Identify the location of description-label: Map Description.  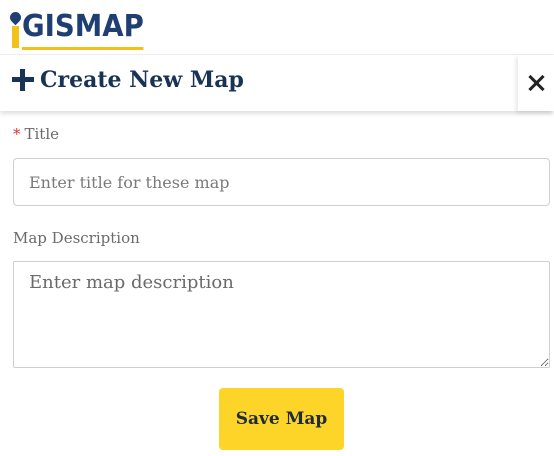
(76, 238).